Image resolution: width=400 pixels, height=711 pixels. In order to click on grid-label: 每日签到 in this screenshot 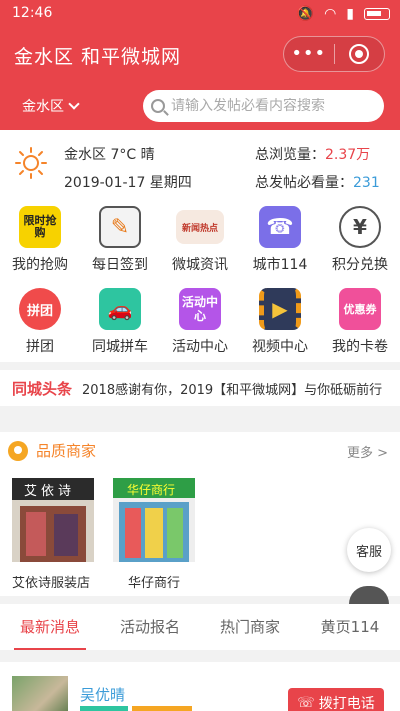, I will do `click(120, 265)`.